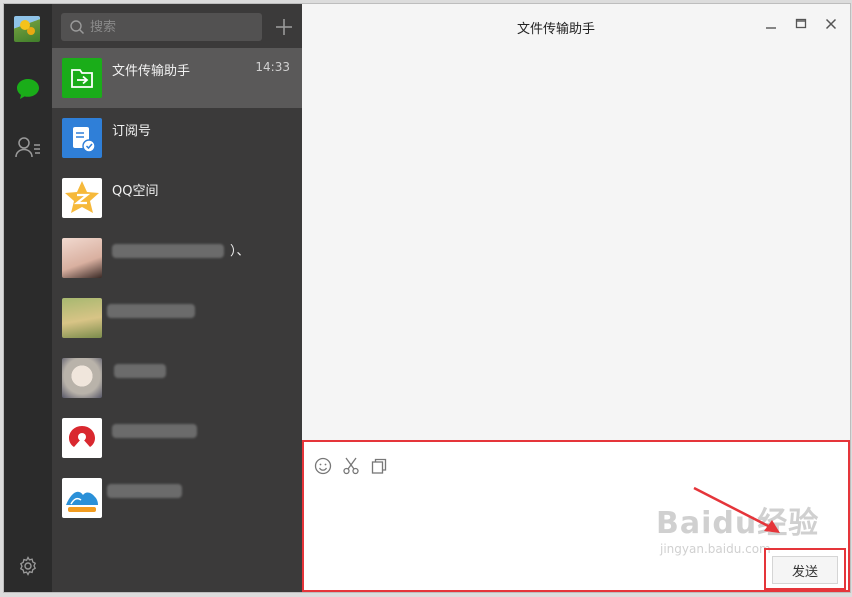  What do you see at coordinates (771, 28) in the screenshot?
I see `minimize-icon` at bounding box center [771, 28].